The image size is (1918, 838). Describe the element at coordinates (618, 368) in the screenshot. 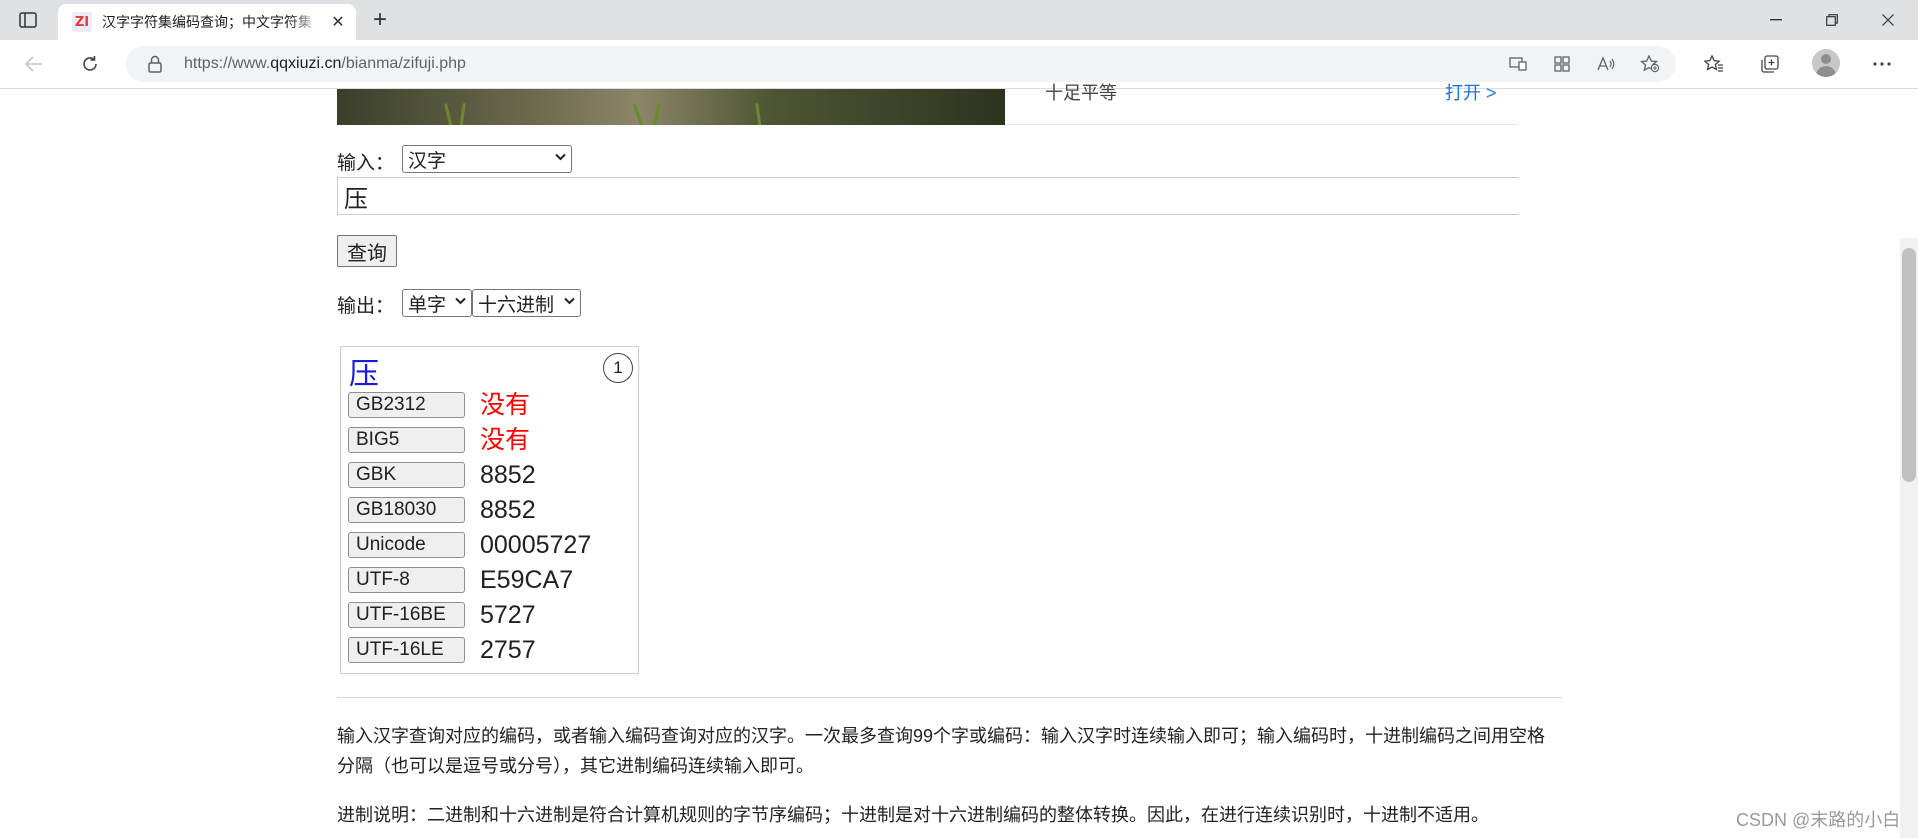

I see `result-count-badge: 1` at that location.